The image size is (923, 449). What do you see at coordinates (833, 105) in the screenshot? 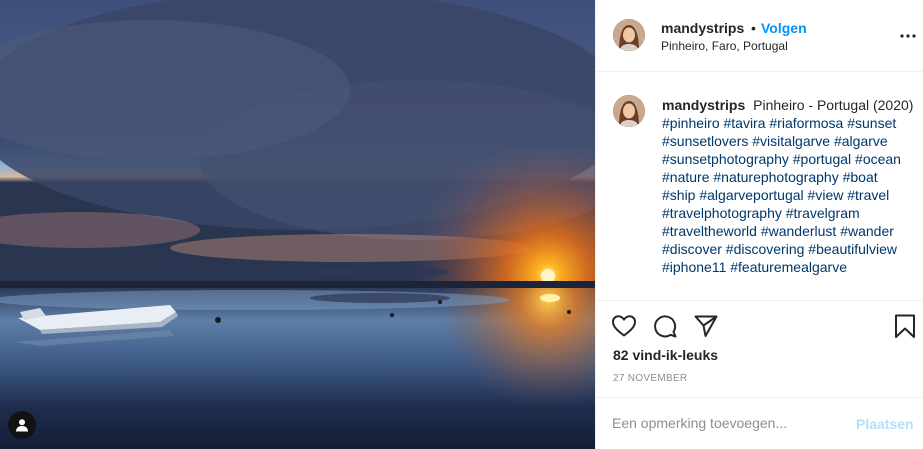
I see `caption-body: Pinheiro - Portugal (2020)` at bounding box center [833, 105].